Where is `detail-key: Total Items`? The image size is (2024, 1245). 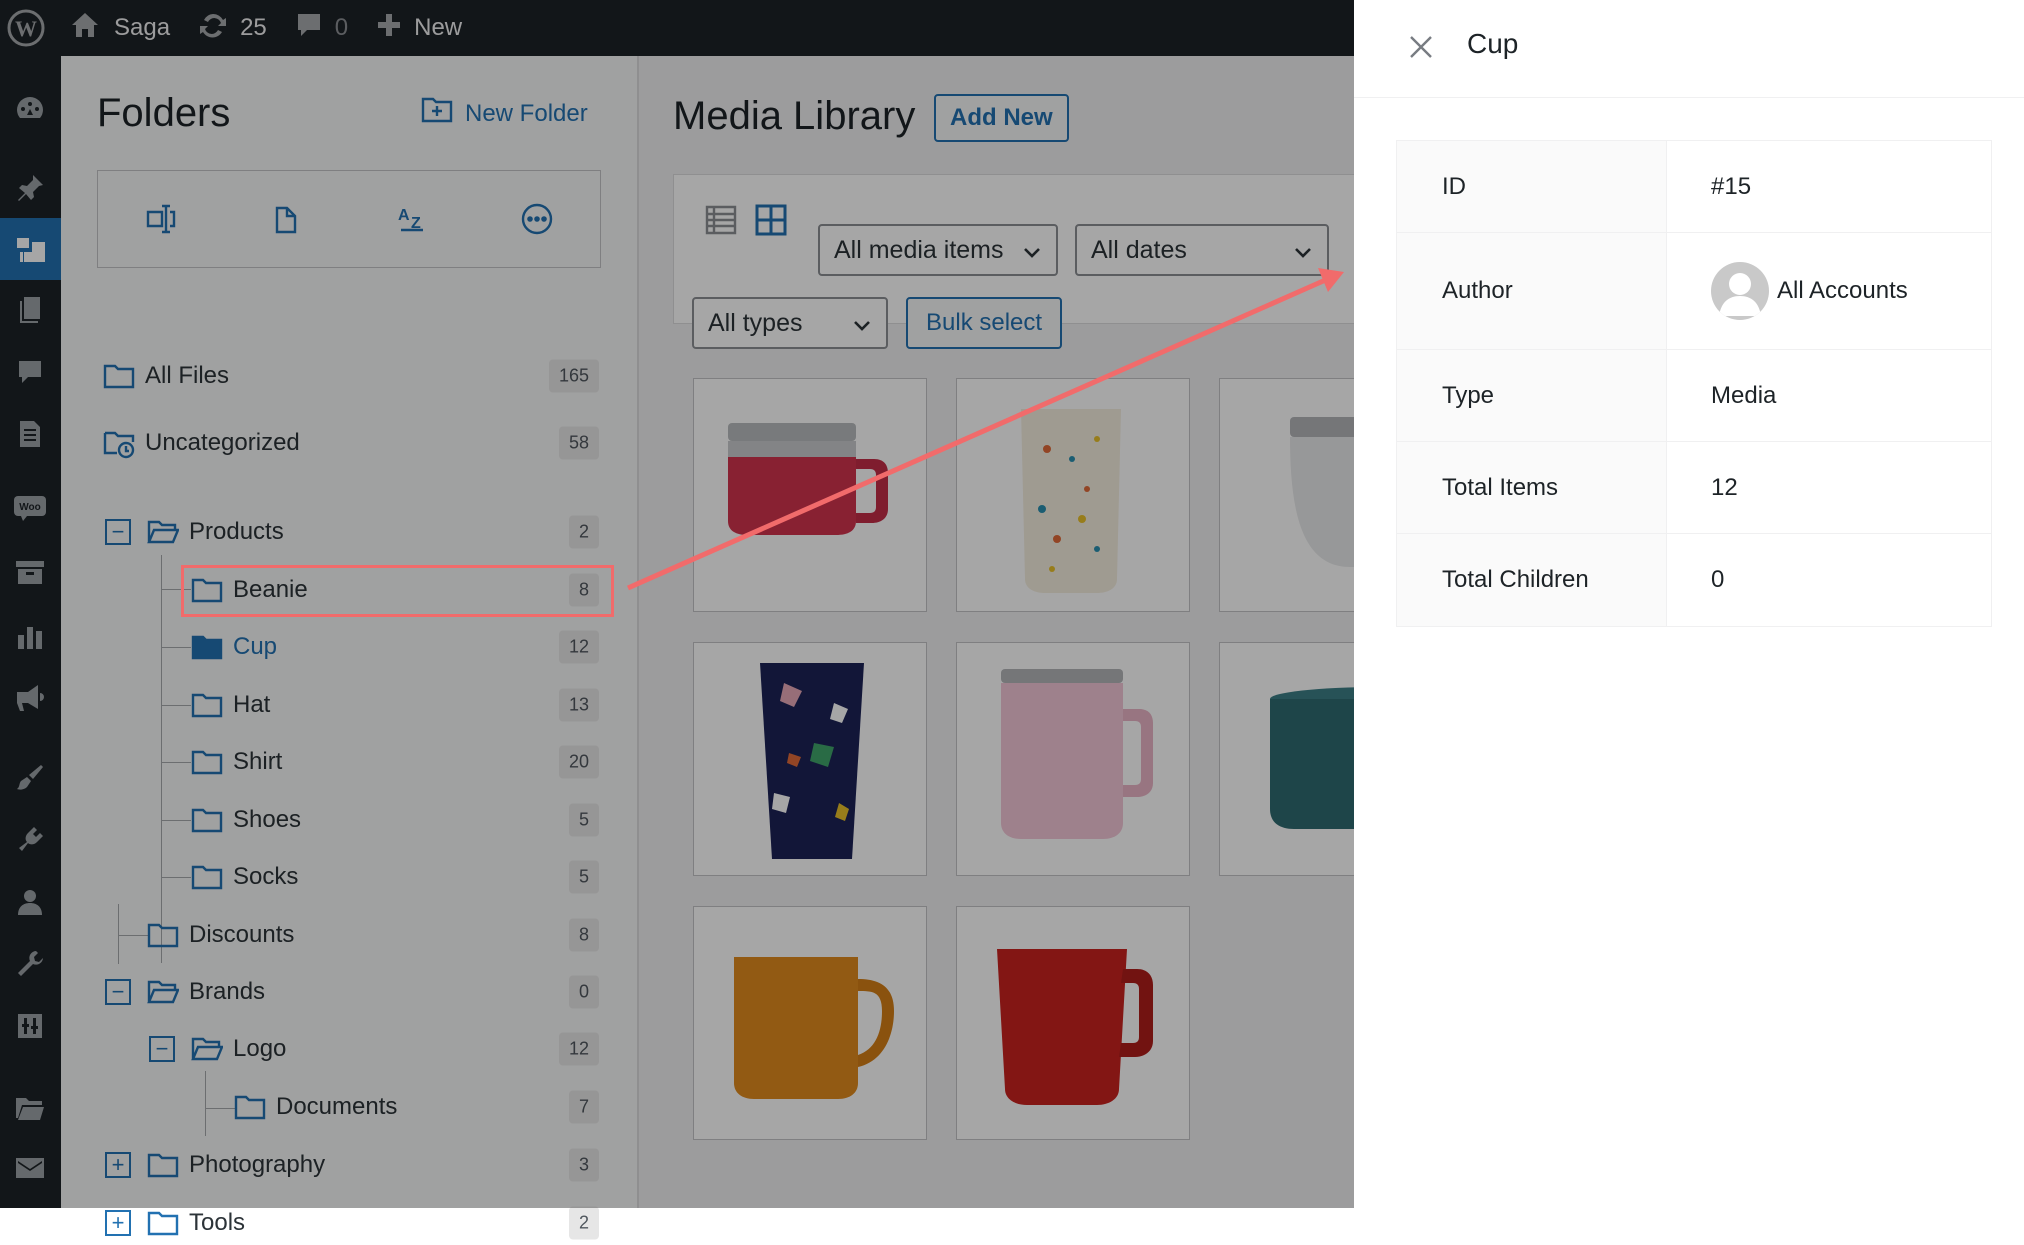
detail-key: Total Items is located at coordinates (1532, 487).